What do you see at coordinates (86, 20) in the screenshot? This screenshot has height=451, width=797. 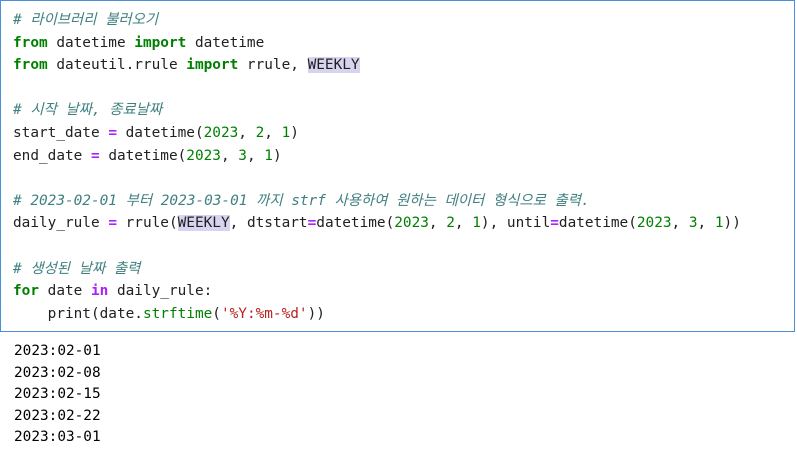 I see `code-token: # 라이브러리 불러오기` at bounding box center [86, 20].